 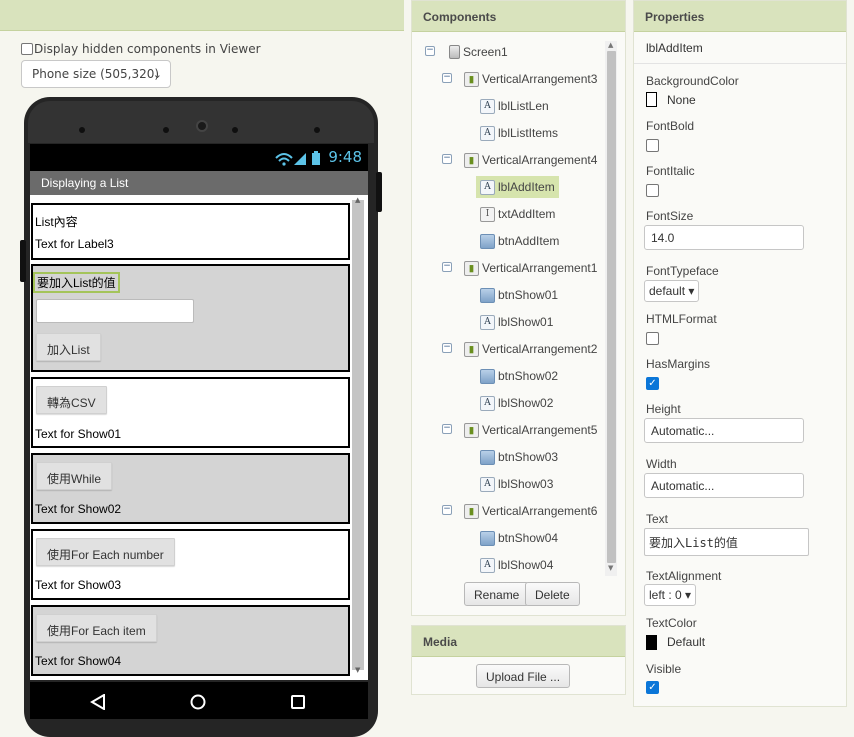 What do you see at coordinates (487, 295) in the screenshot?
I see `button-icon` at bounding box center [487, 295].